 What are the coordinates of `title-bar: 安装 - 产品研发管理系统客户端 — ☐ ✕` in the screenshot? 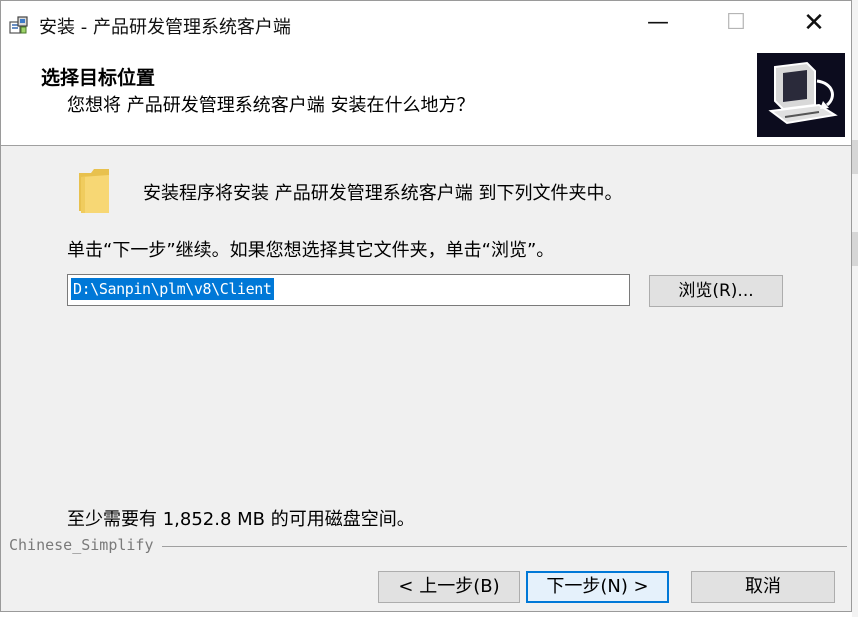 It's located at (426, 23).